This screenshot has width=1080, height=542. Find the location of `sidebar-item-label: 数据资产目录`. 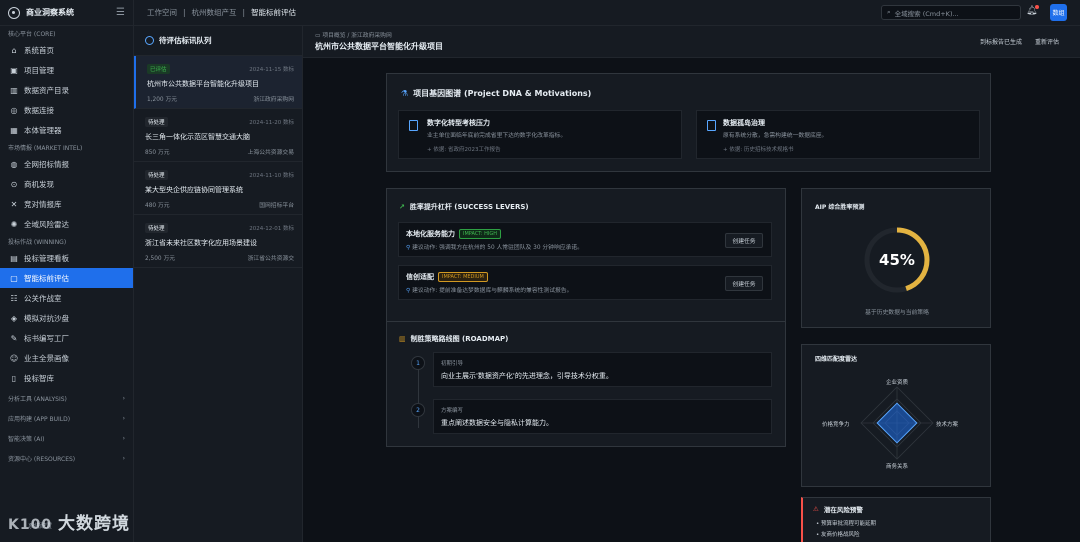

sidebar-item-label: 数据资产目录 is located at coordinates (46, 90).